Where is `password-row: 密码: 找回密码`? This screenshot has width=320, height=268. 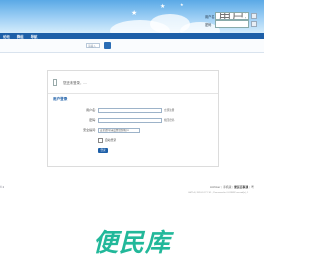 password-row: 密码: 找回密码 is located at coordinates (133, 120).